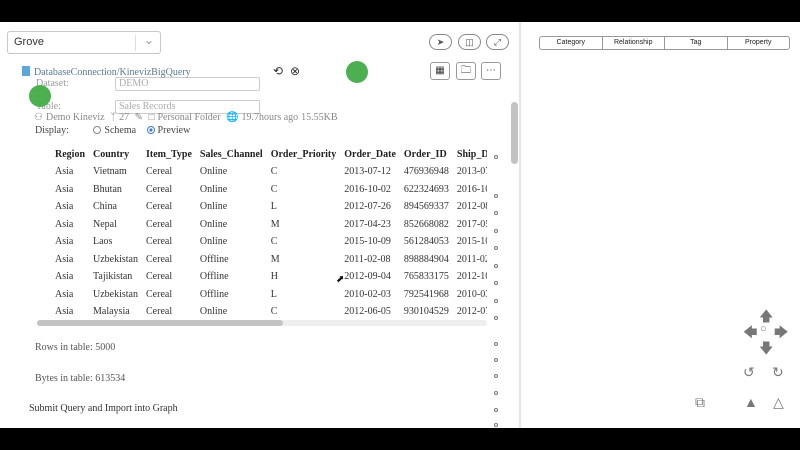  Describe the element at coordinates (235, 154) in the screenshot. I see `column-header: Sales_Channel` at that location.